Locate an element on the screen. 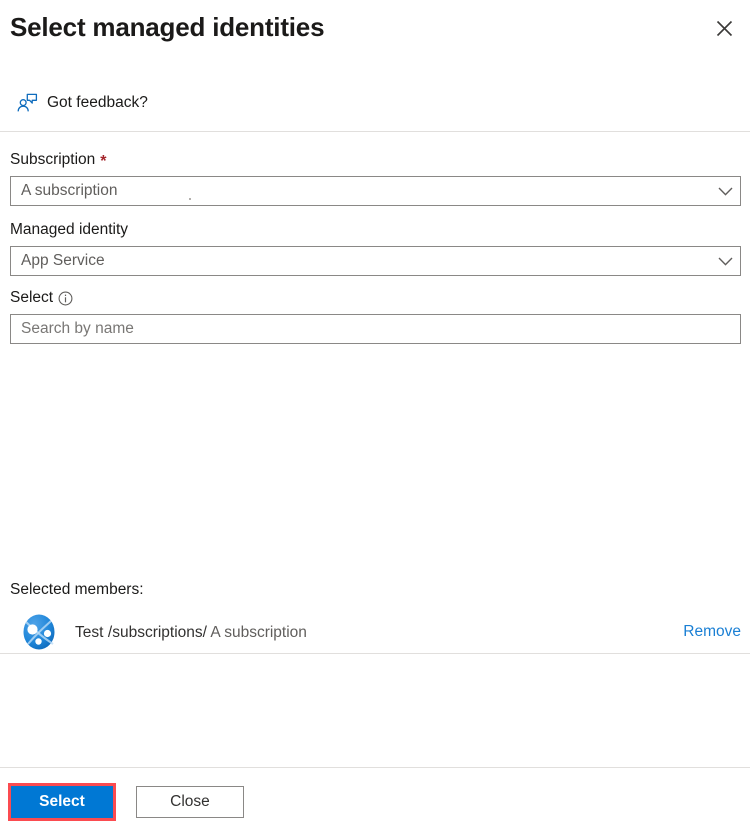 This screenshot has height=835, width=750. member-scope: /subscriptions/ A subscription is located at coordinates (207, 632).